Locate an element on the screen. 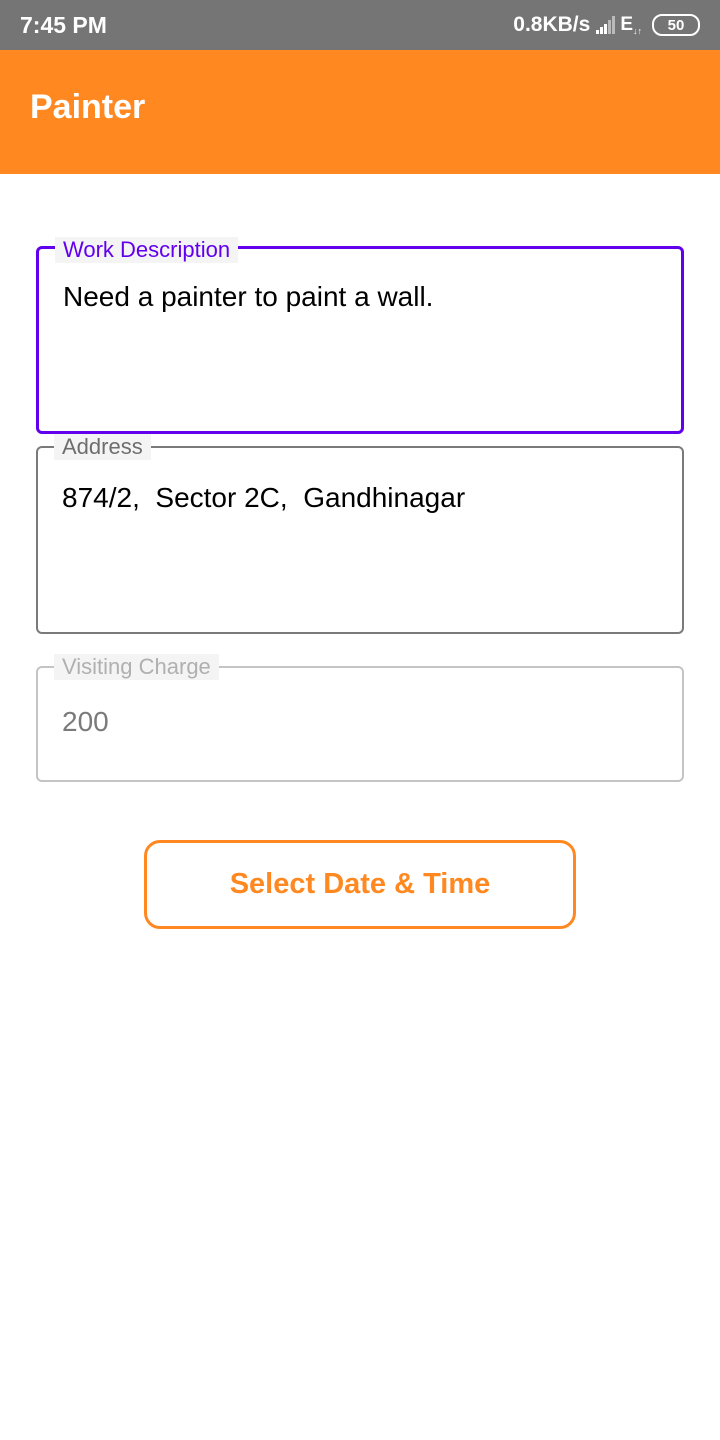 This screenshot has width=720, height=1440. work-description-label: Work Description is located at coordinates (147, 250).